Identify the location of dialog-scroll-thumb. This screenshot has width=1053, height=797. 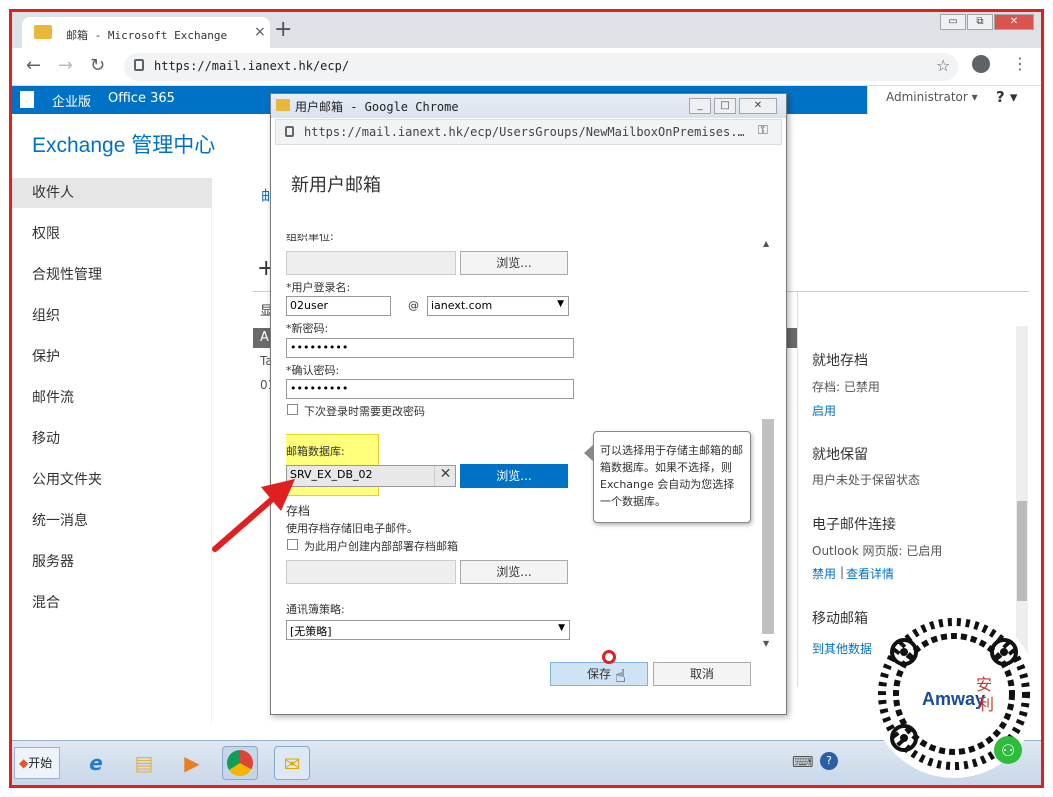
(768, 526).